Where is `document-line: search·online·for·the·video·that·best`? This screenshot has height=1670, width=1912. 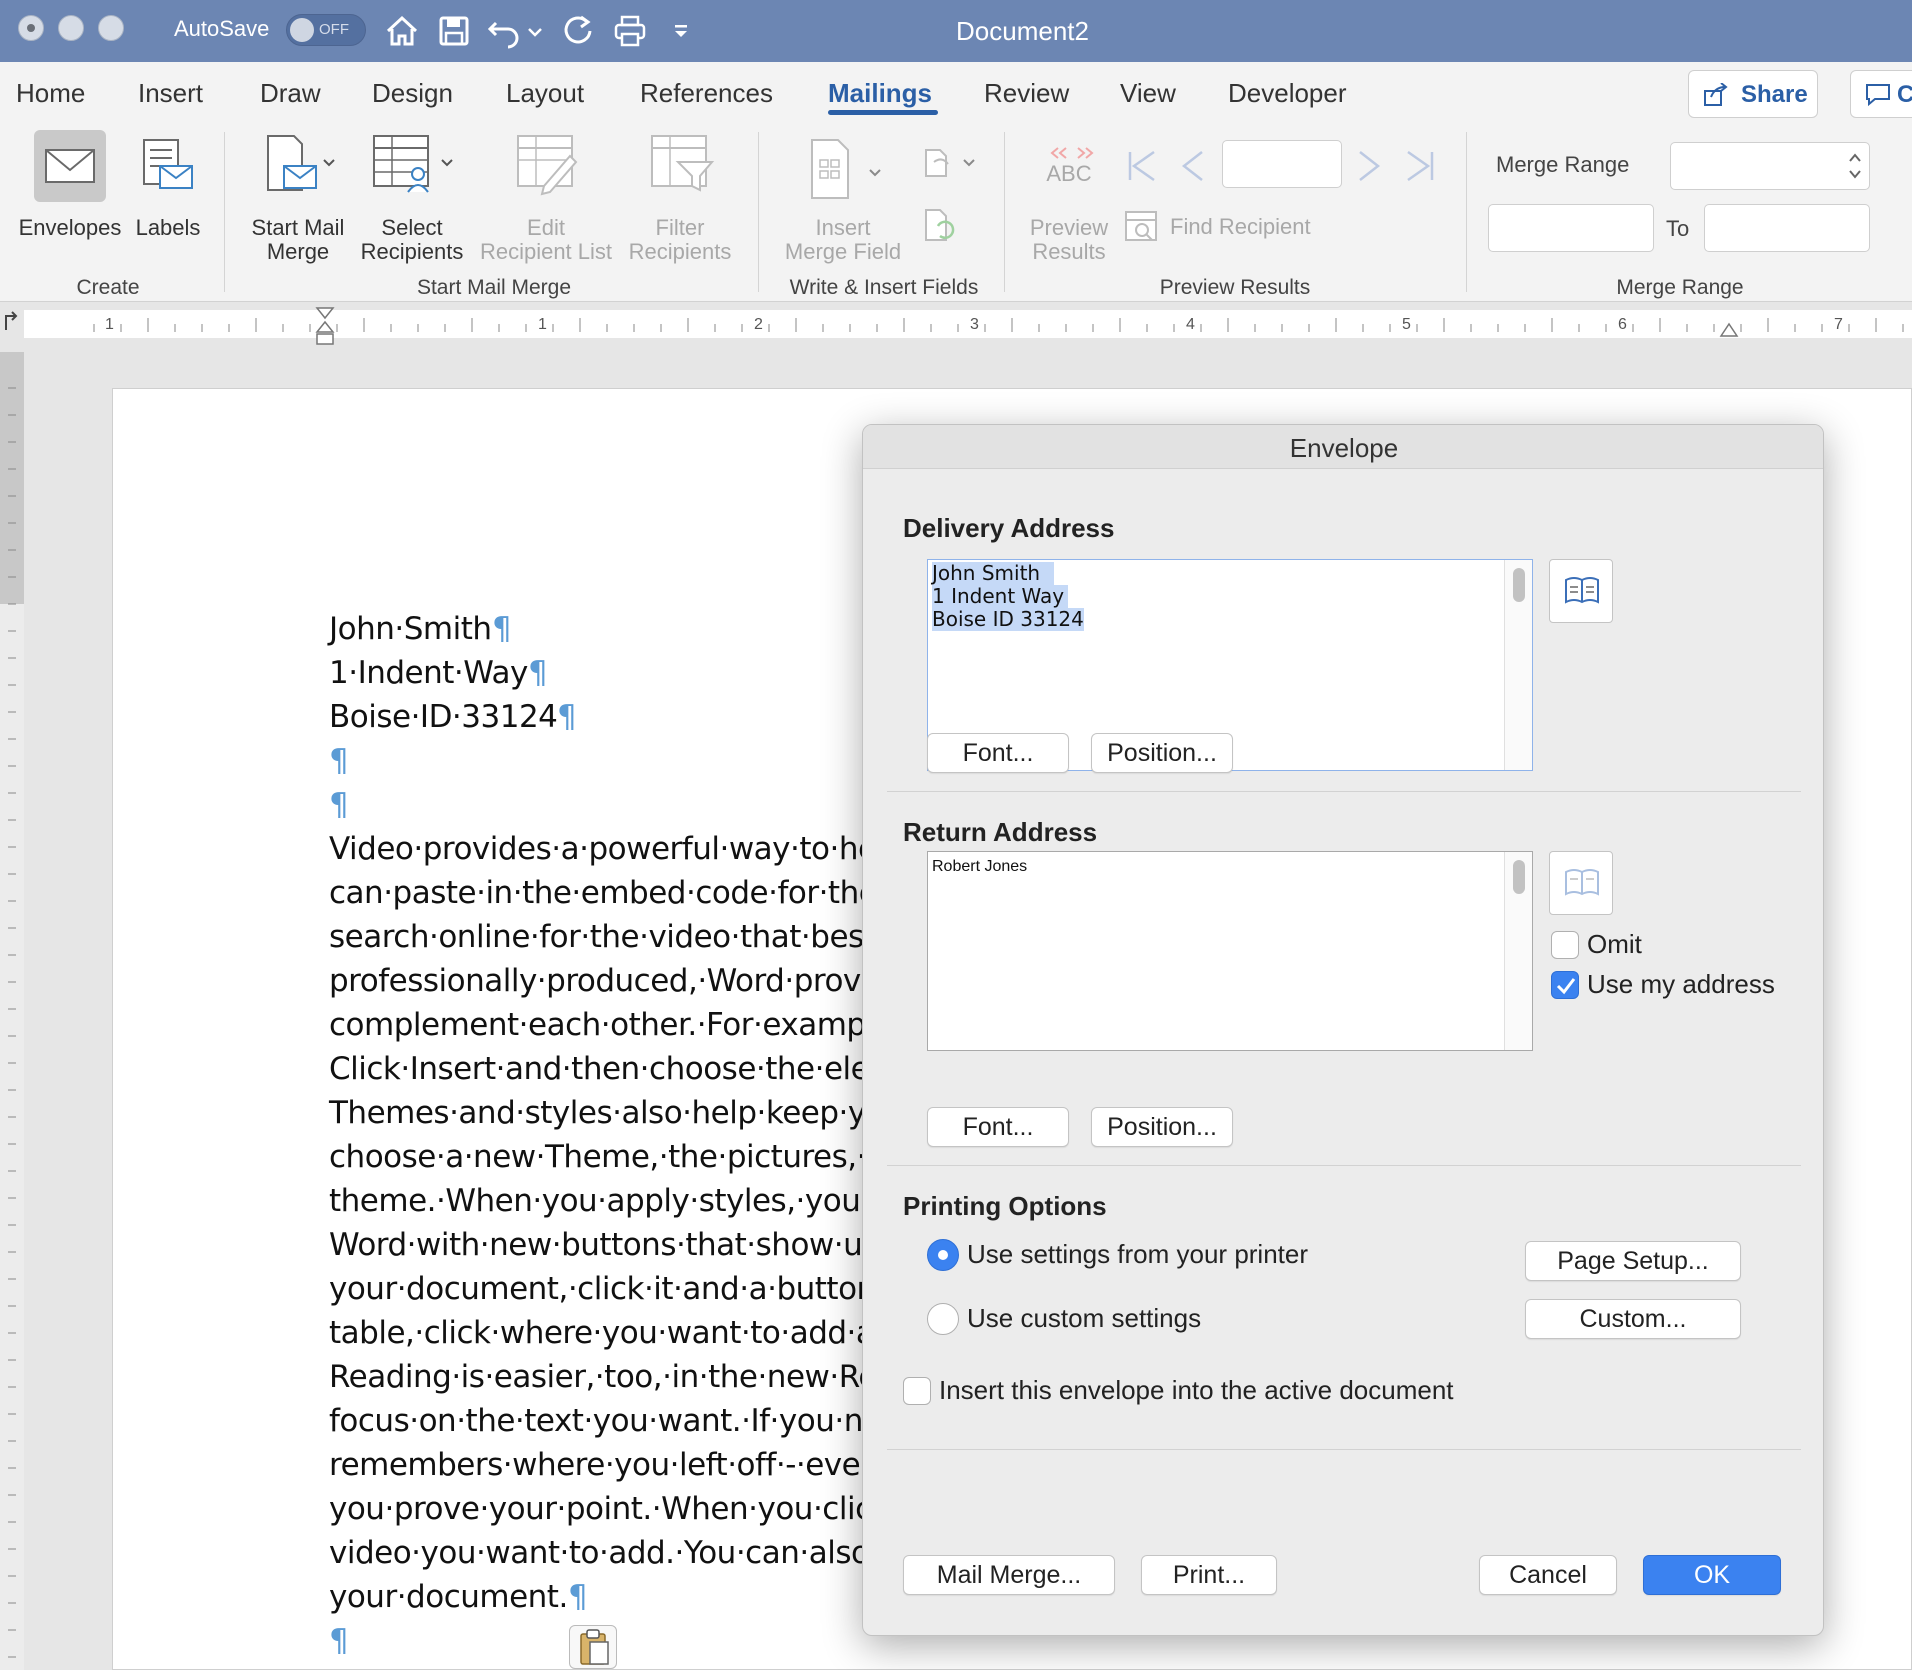 document-line: search·online·for·the·video·that·best is located at coordinates (602, 937).